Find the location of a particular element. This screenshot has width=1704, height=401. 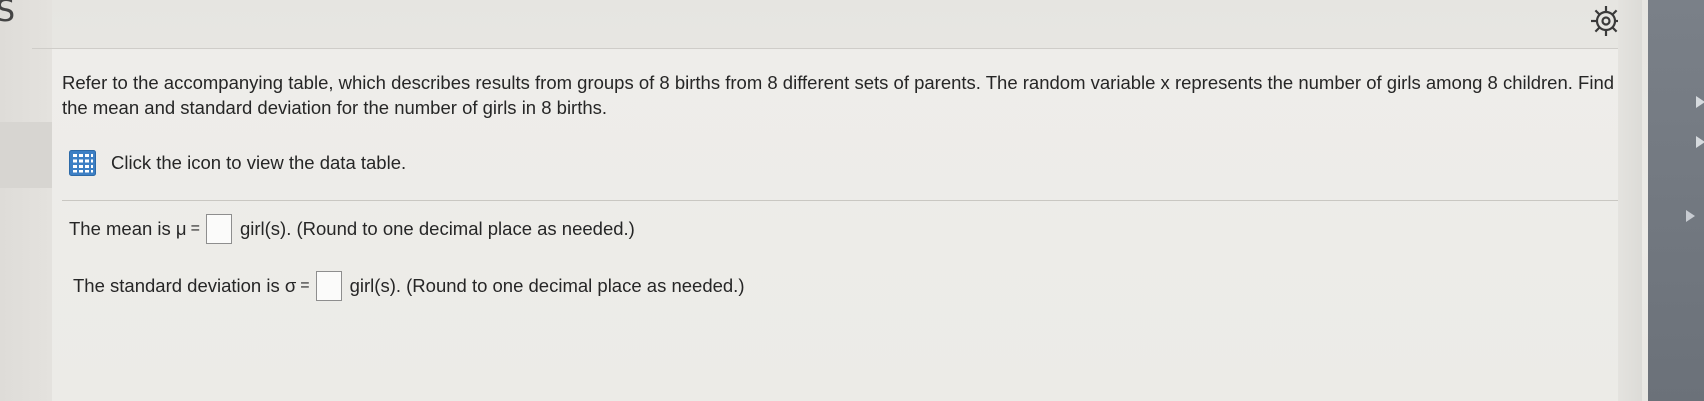

sd-equals: = is located at coordinates (305, 285).